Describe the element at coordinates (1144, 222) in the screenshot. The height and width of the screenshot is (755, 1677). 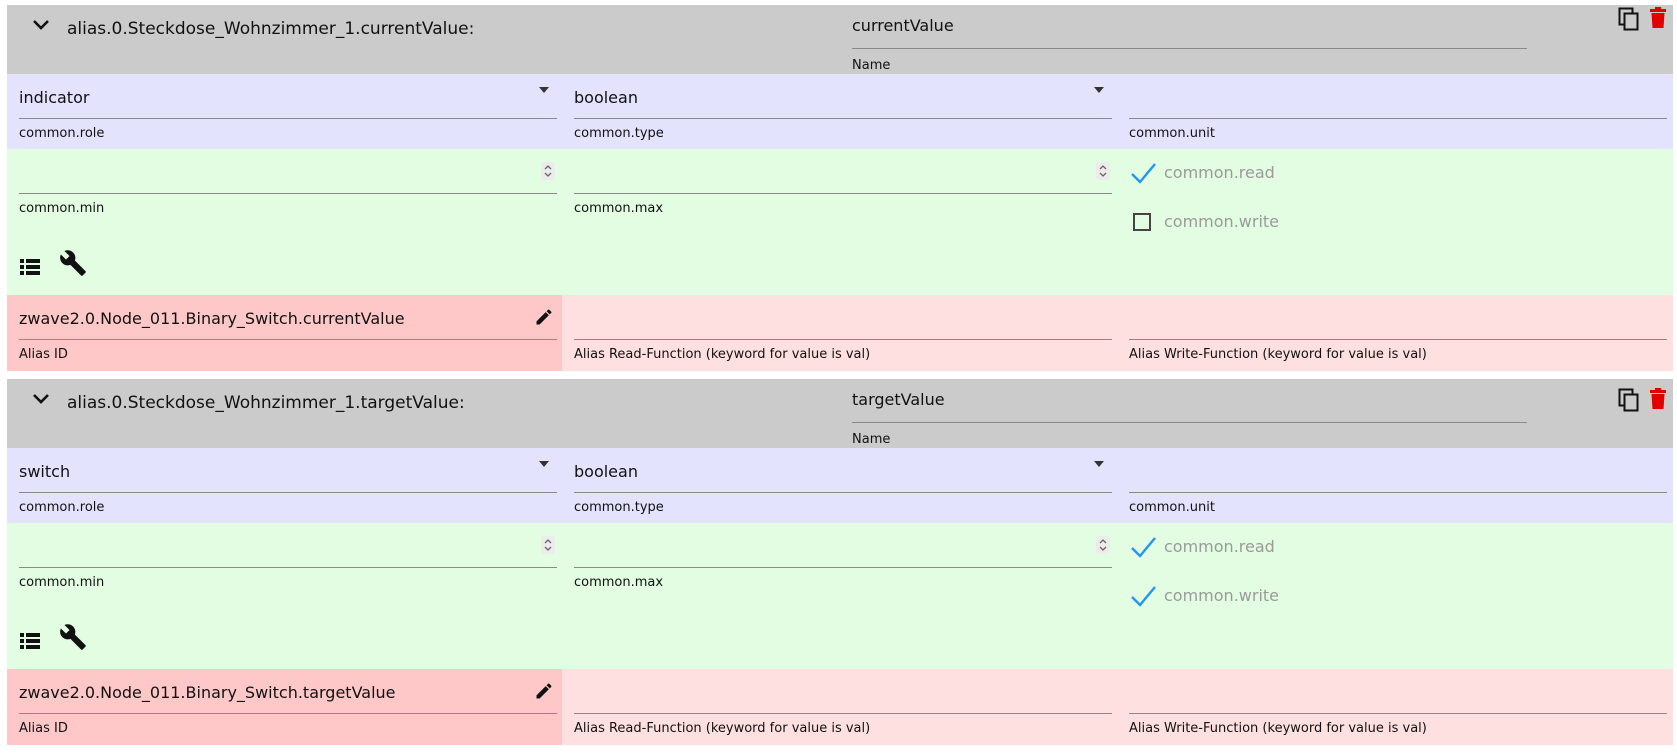
I see `write-checkbox-unchecked-icon` at that location.